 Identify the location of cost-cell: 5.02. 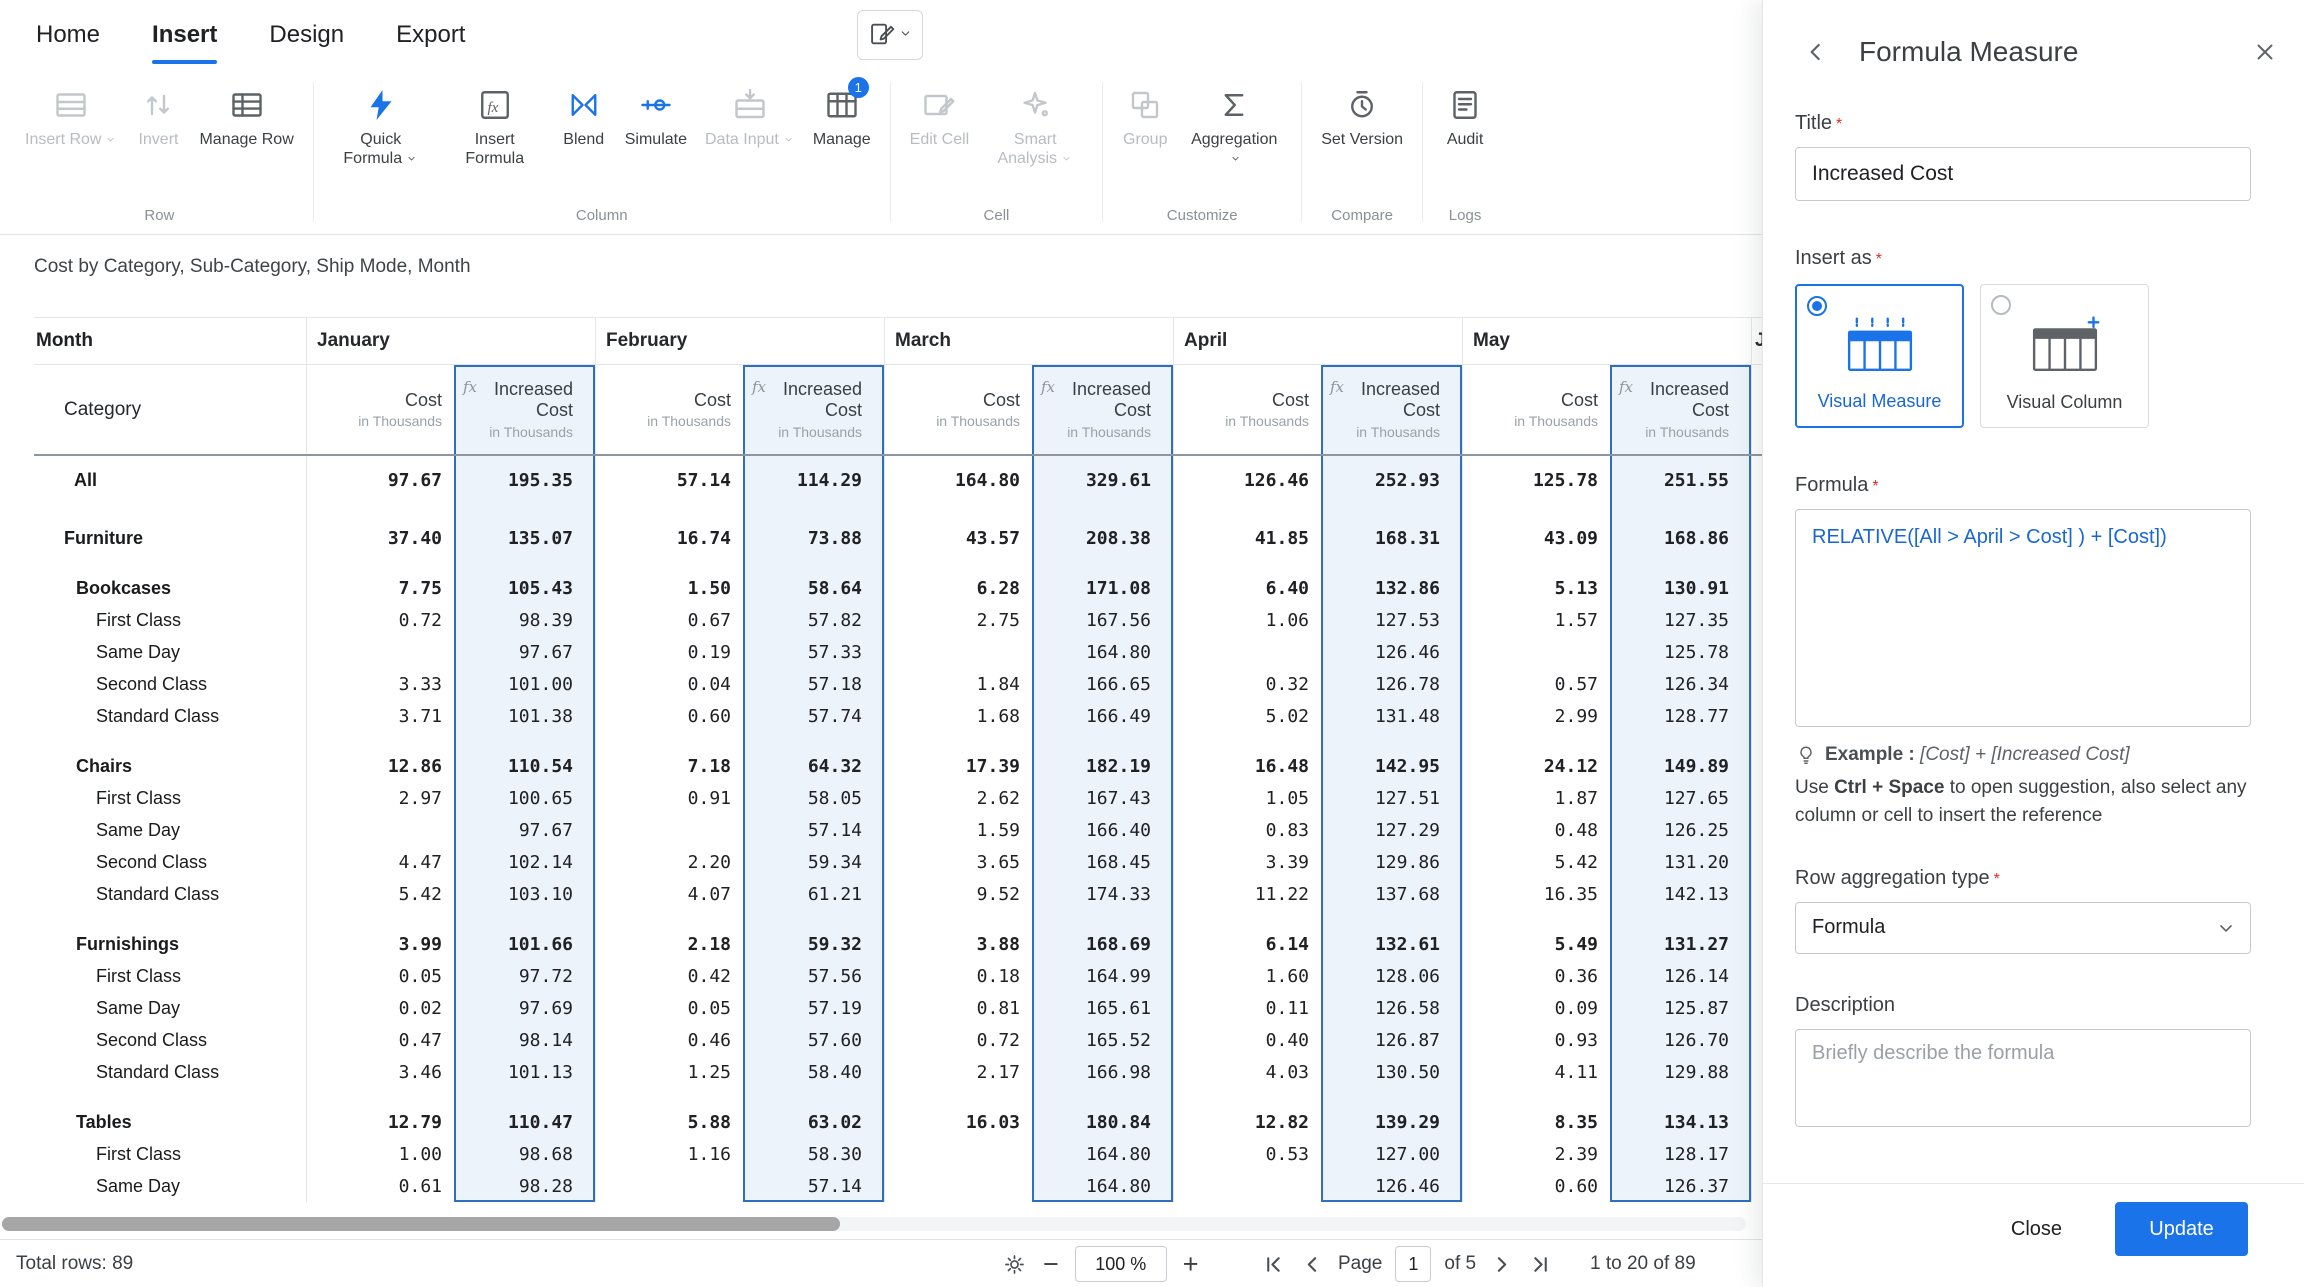
(1247, 716).